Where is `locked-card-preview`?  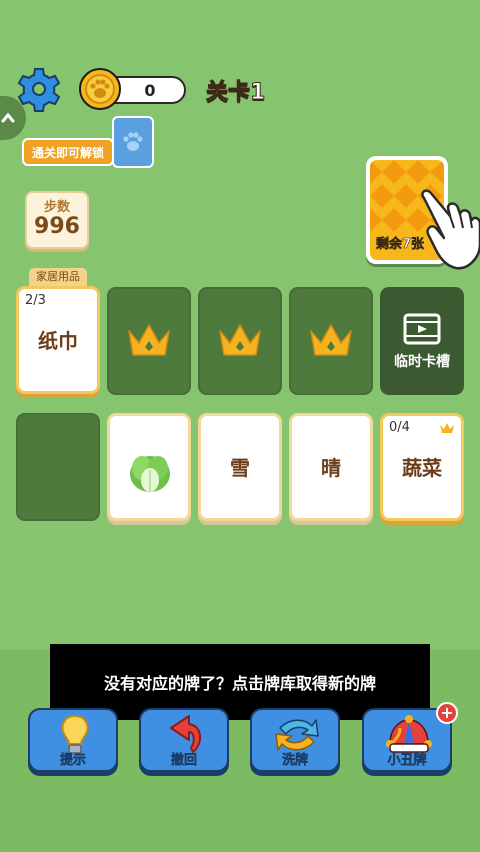 locked-card-preview is located at coordinates (133, 142).